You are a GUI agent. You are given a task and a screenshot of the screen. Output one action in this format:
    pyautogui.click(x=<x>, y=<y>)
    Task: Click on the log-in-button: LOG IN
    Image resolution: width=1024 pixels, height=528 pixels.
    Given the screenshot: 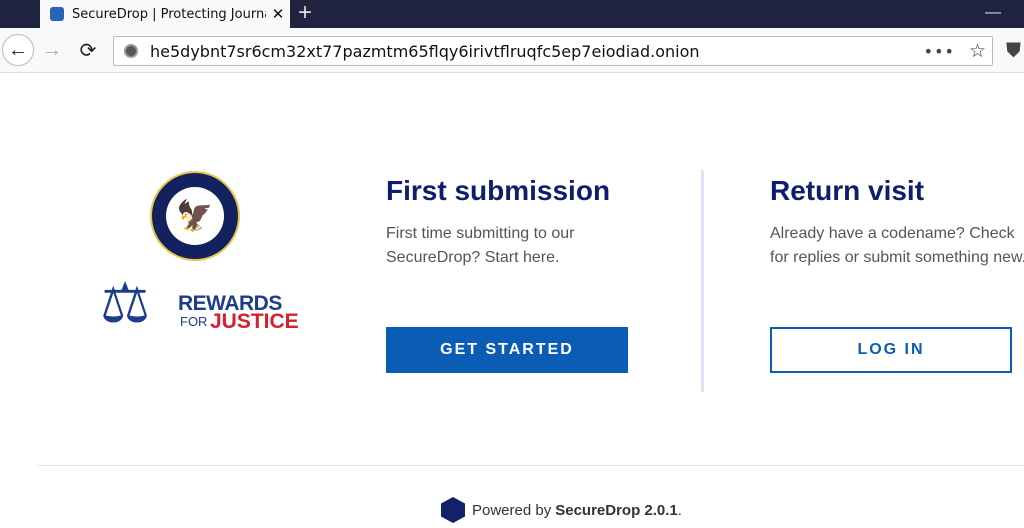 What is the action you would take?
    pyautogui.click(x=891, y=350)
    